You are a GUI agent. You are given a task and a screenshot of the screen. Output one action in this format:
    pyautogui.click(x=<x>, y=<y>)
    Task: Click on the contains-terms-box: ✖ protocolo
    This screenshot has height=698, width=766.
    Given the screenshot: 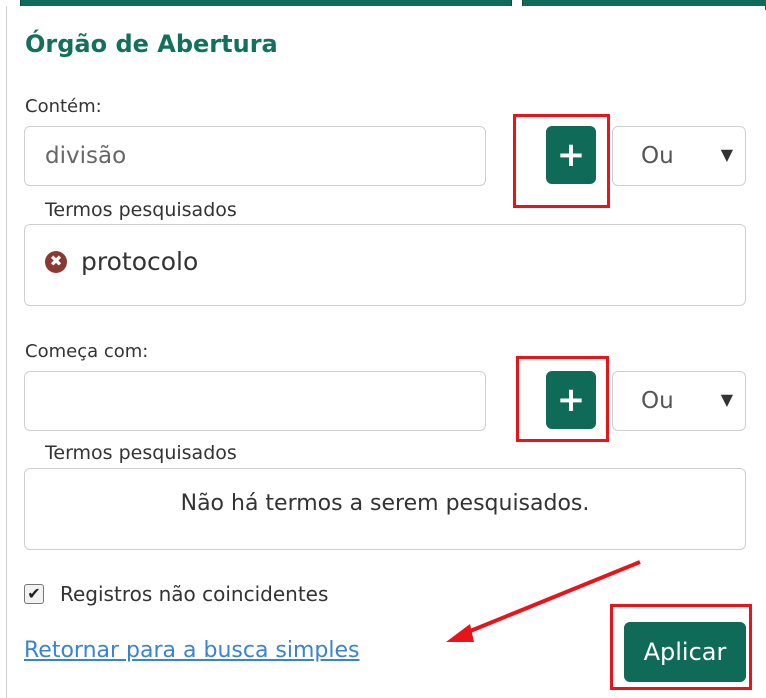 What is the action you would take?
    pyautogui.click(x=385, y=265)
    